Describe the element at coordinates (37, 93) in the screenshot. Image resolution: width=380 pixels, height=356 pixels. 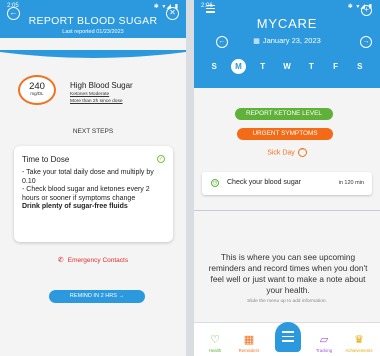
I see `reading-unit: mg/DL` at that location.